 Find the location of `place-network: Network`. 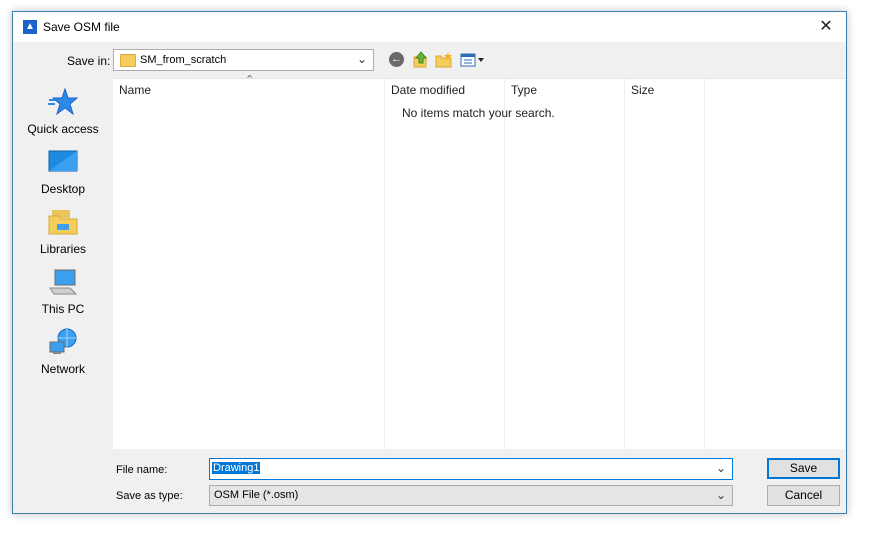

place-network: Network is located at coordinates (63, 352).